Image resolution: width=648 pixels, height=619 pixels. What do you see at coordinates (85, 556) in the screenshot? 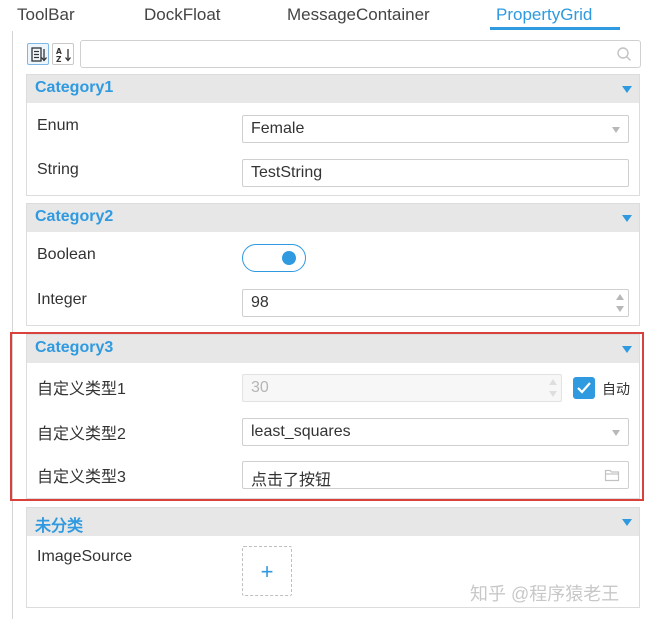
I see `property-label: ImageSource` at bounding box center [85, 556].